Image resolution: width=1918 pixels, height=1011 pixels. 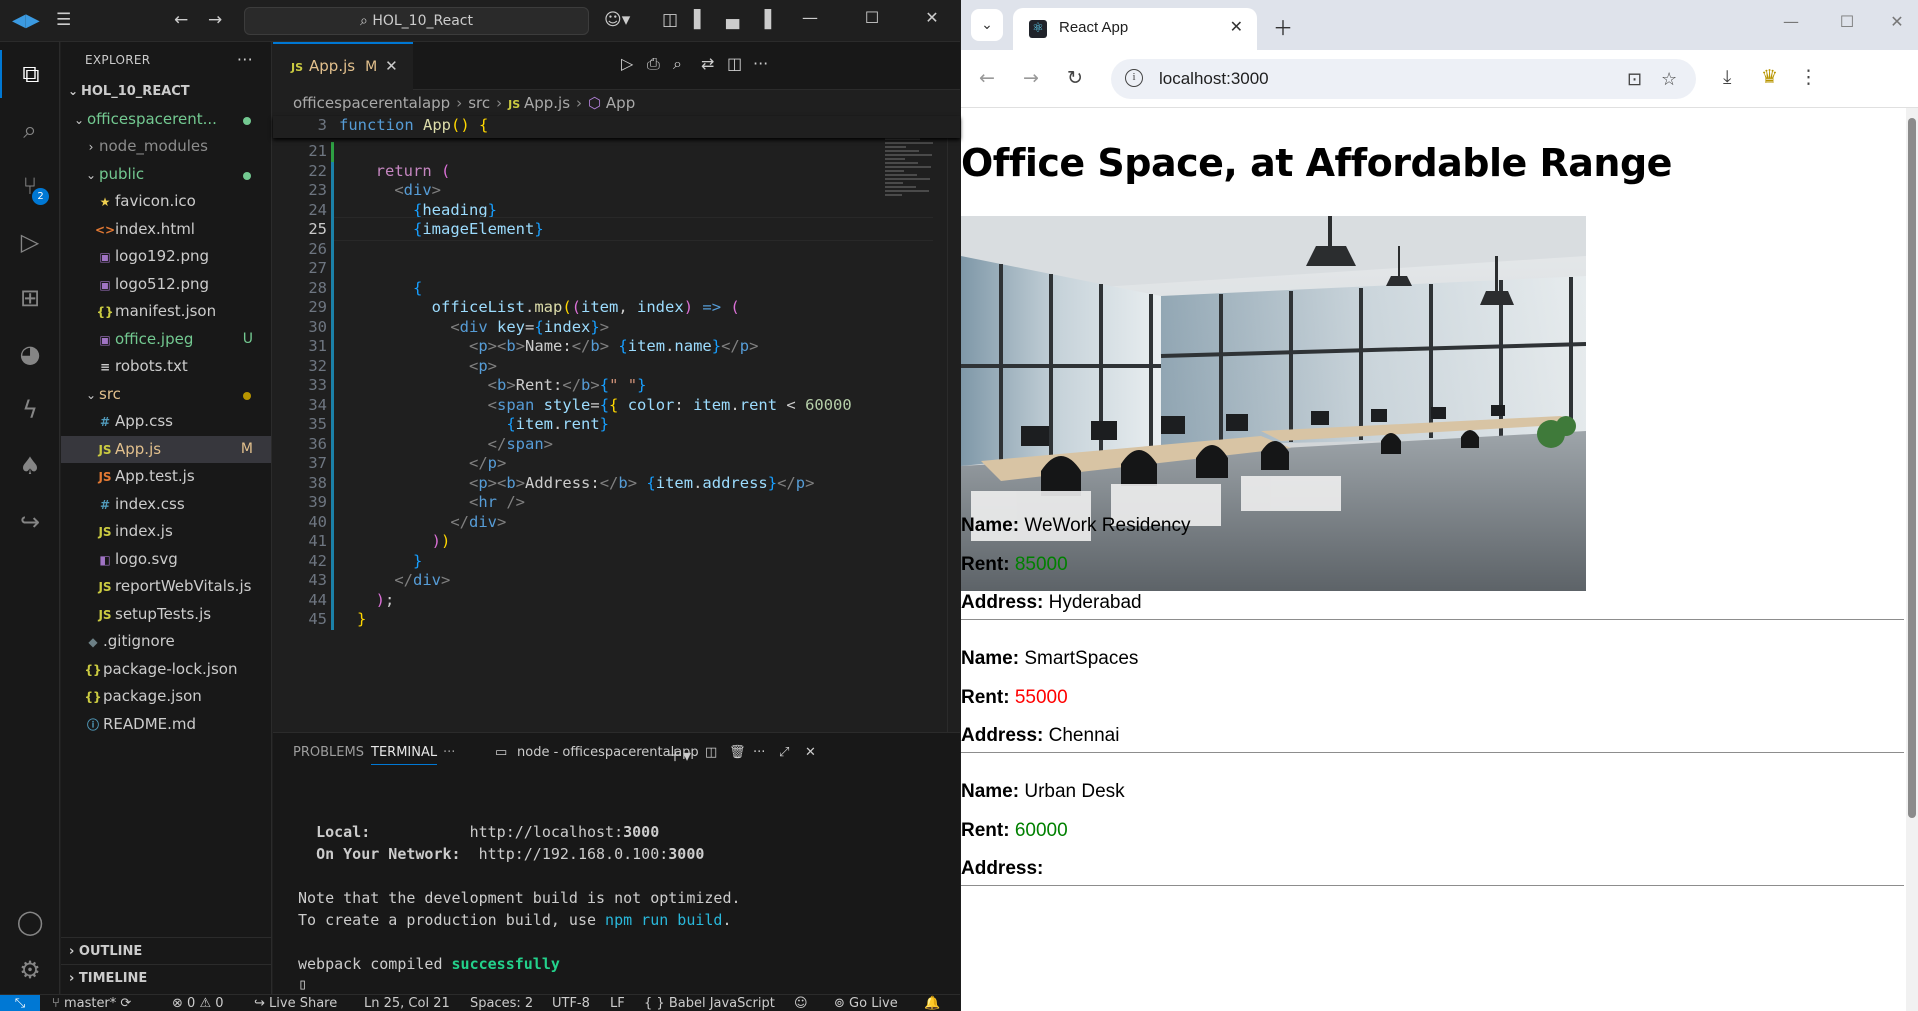 What do you see at coordinates (166, 230) in the screenshot?
I see `tree-file: <>index.html` at bounding box center [166, 230].